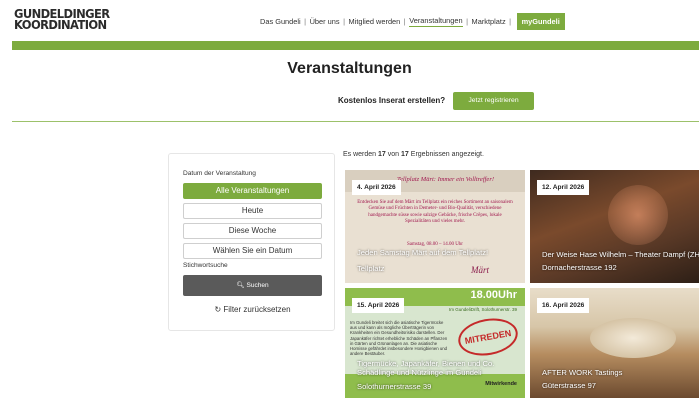  What do you see at coordinates (240, 285) in the screenshot?
I see `search-icon: 🔍︎` at bounding box center [240, 285].